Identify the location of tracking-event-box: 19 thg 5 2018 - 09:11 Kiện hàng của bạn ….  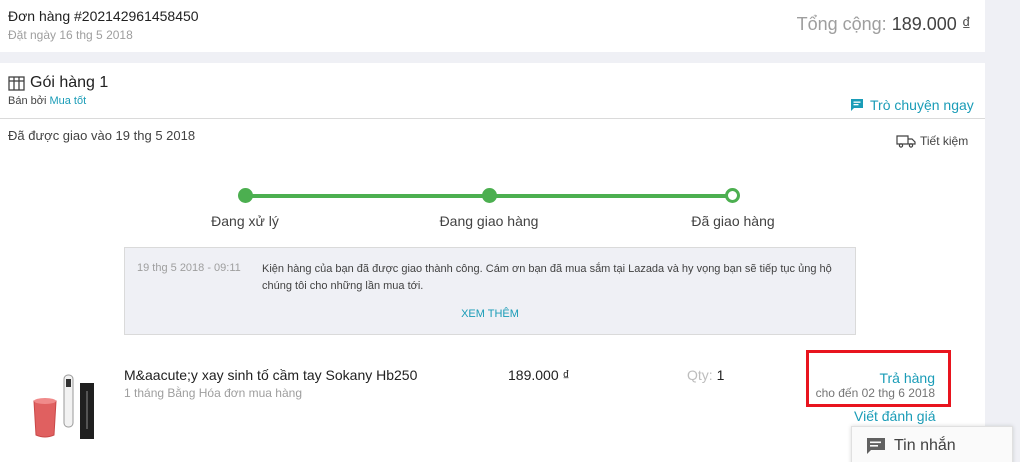
(490, 291).